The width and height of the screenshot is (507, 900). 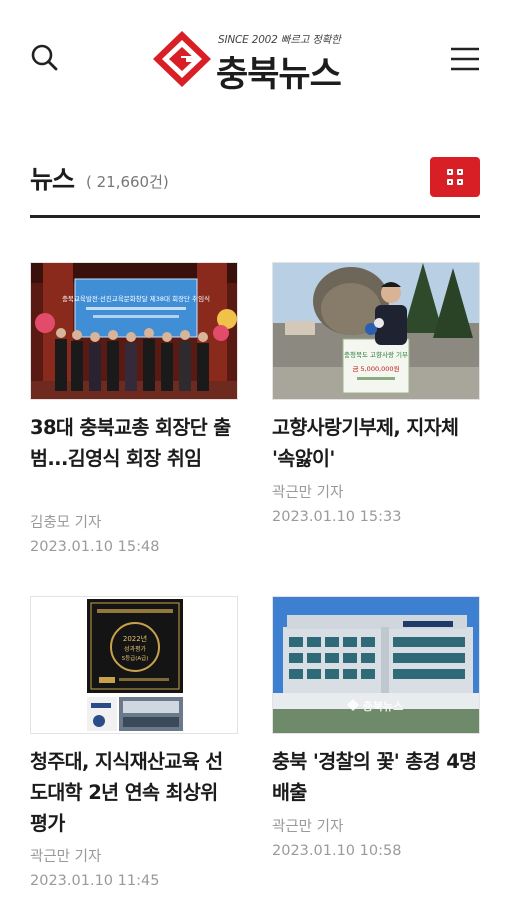 I want to click on search-icon, so click(x=44, y=57).